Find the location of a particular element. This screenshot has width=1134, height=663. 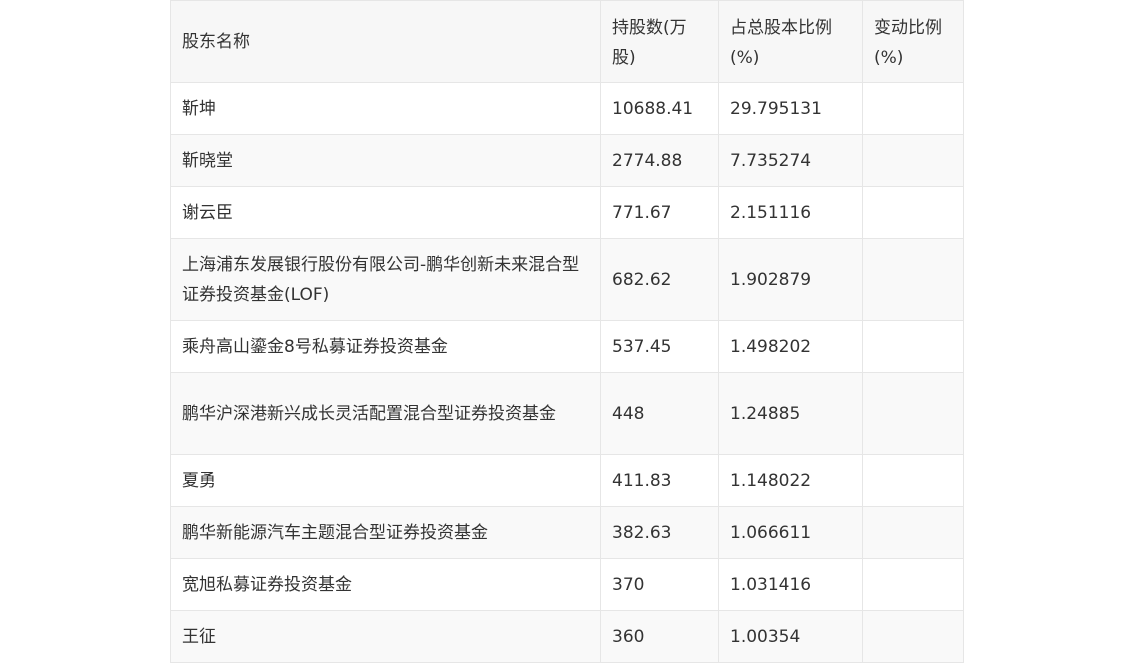

cell-ratio: 7.735274 is located at coordinates (790, 160).